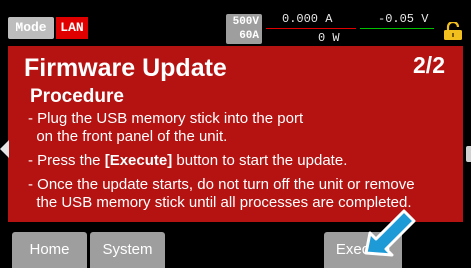 The width and height of the screenshot is (471, 268). I want to click on system-button: System, so click(127, 250).